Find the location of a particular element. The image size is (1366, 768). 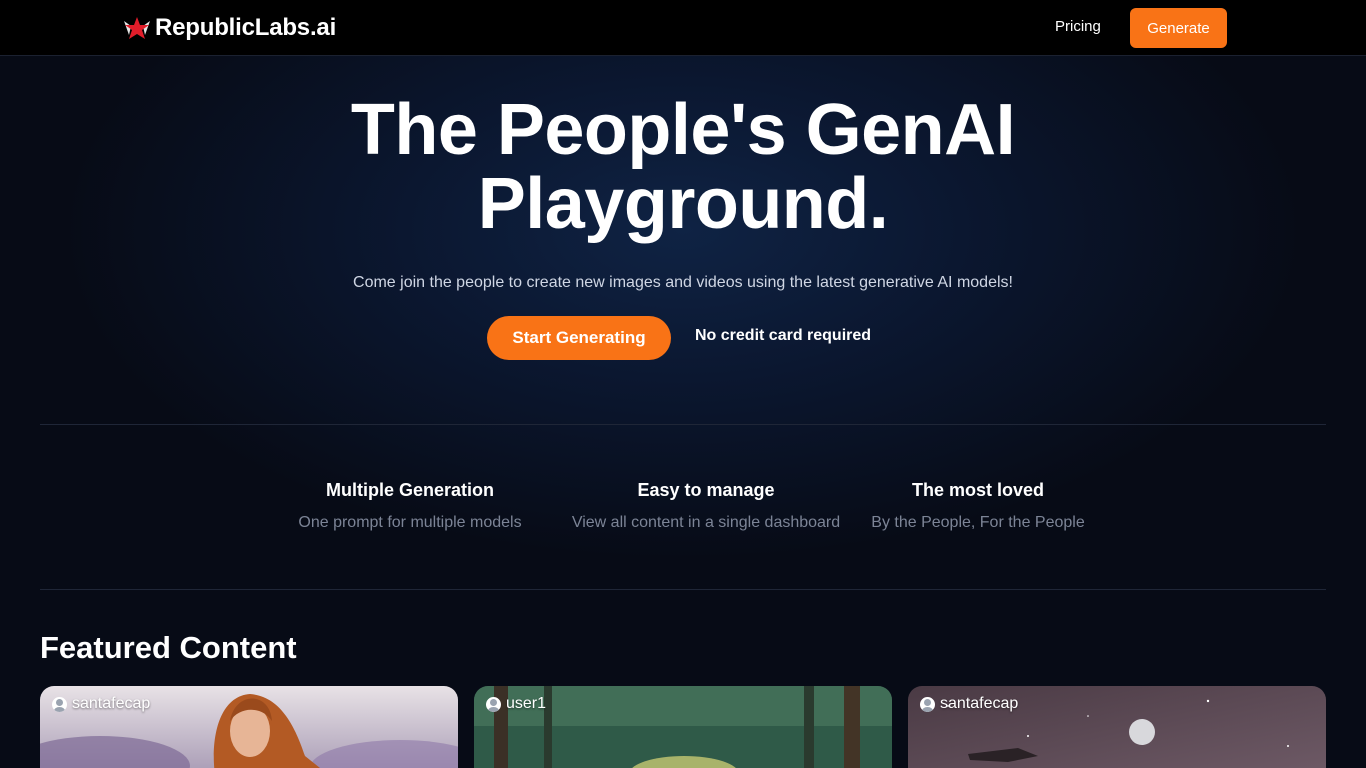

logo-text: RepublicLabs.ai is located at coordinates (246, 27).